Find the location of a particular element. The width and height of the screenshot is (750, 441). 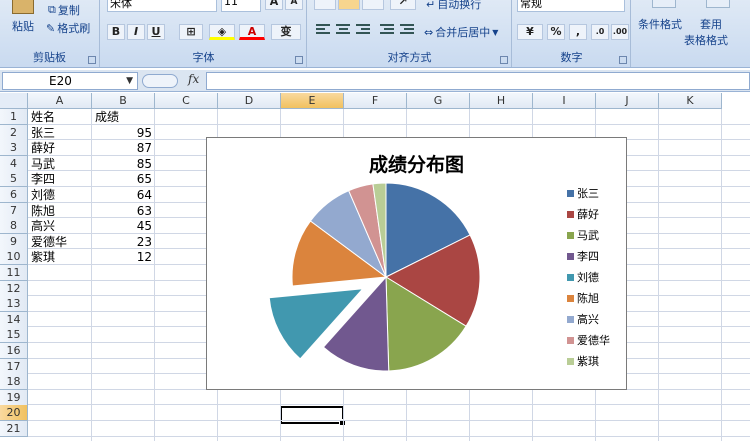

legend-item: 紫琪 is located at coordinates (583, 361).